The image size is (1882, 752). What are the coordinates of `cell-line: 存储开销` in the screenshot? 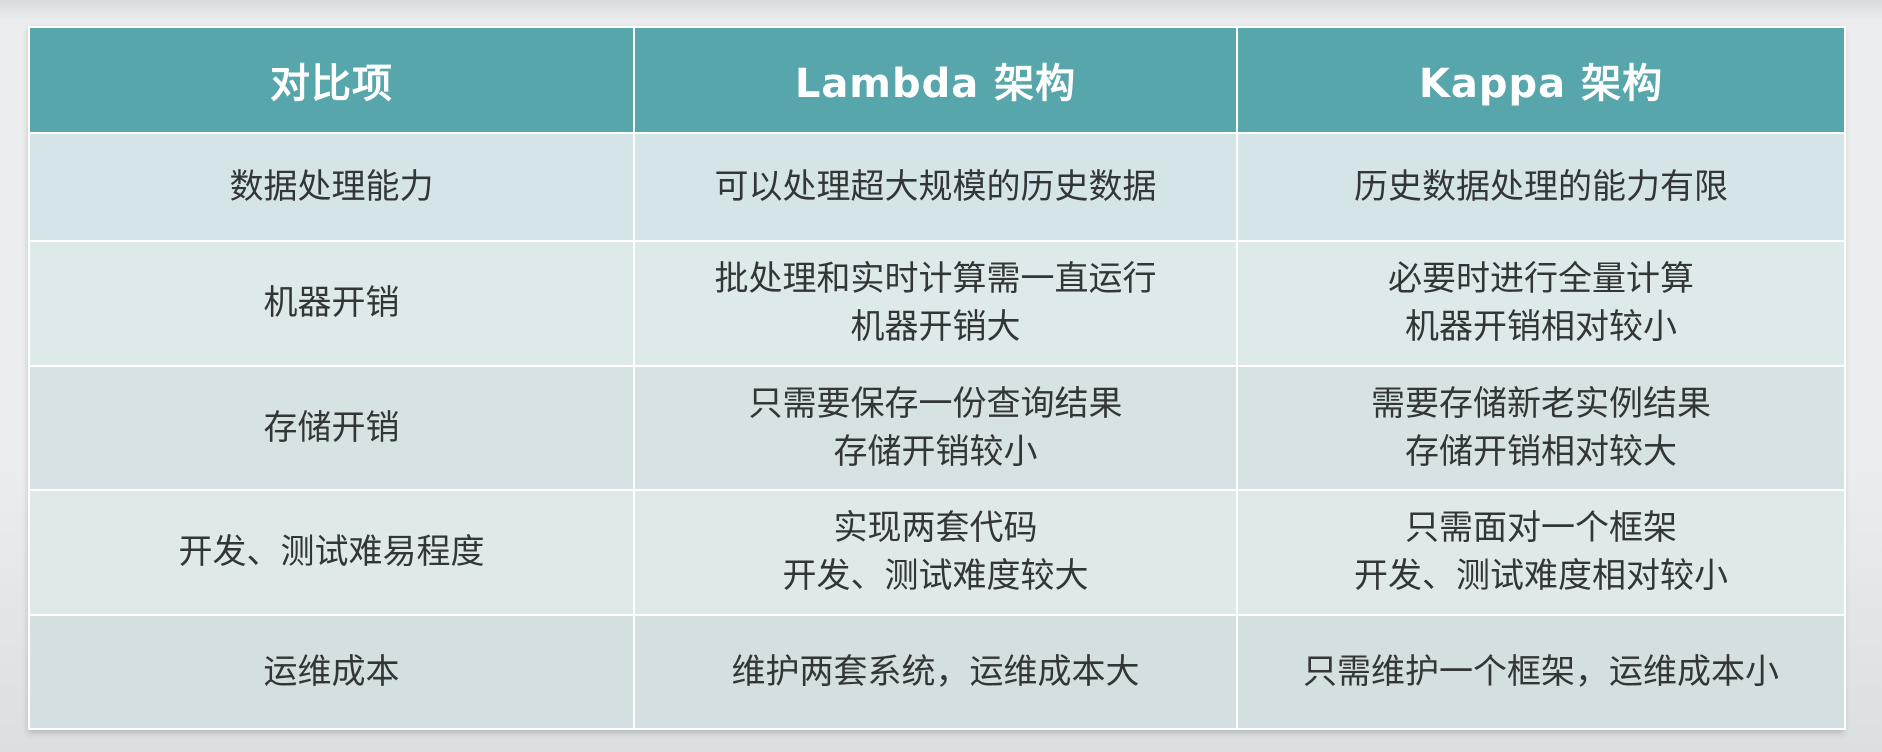 It's located at (331, 427).